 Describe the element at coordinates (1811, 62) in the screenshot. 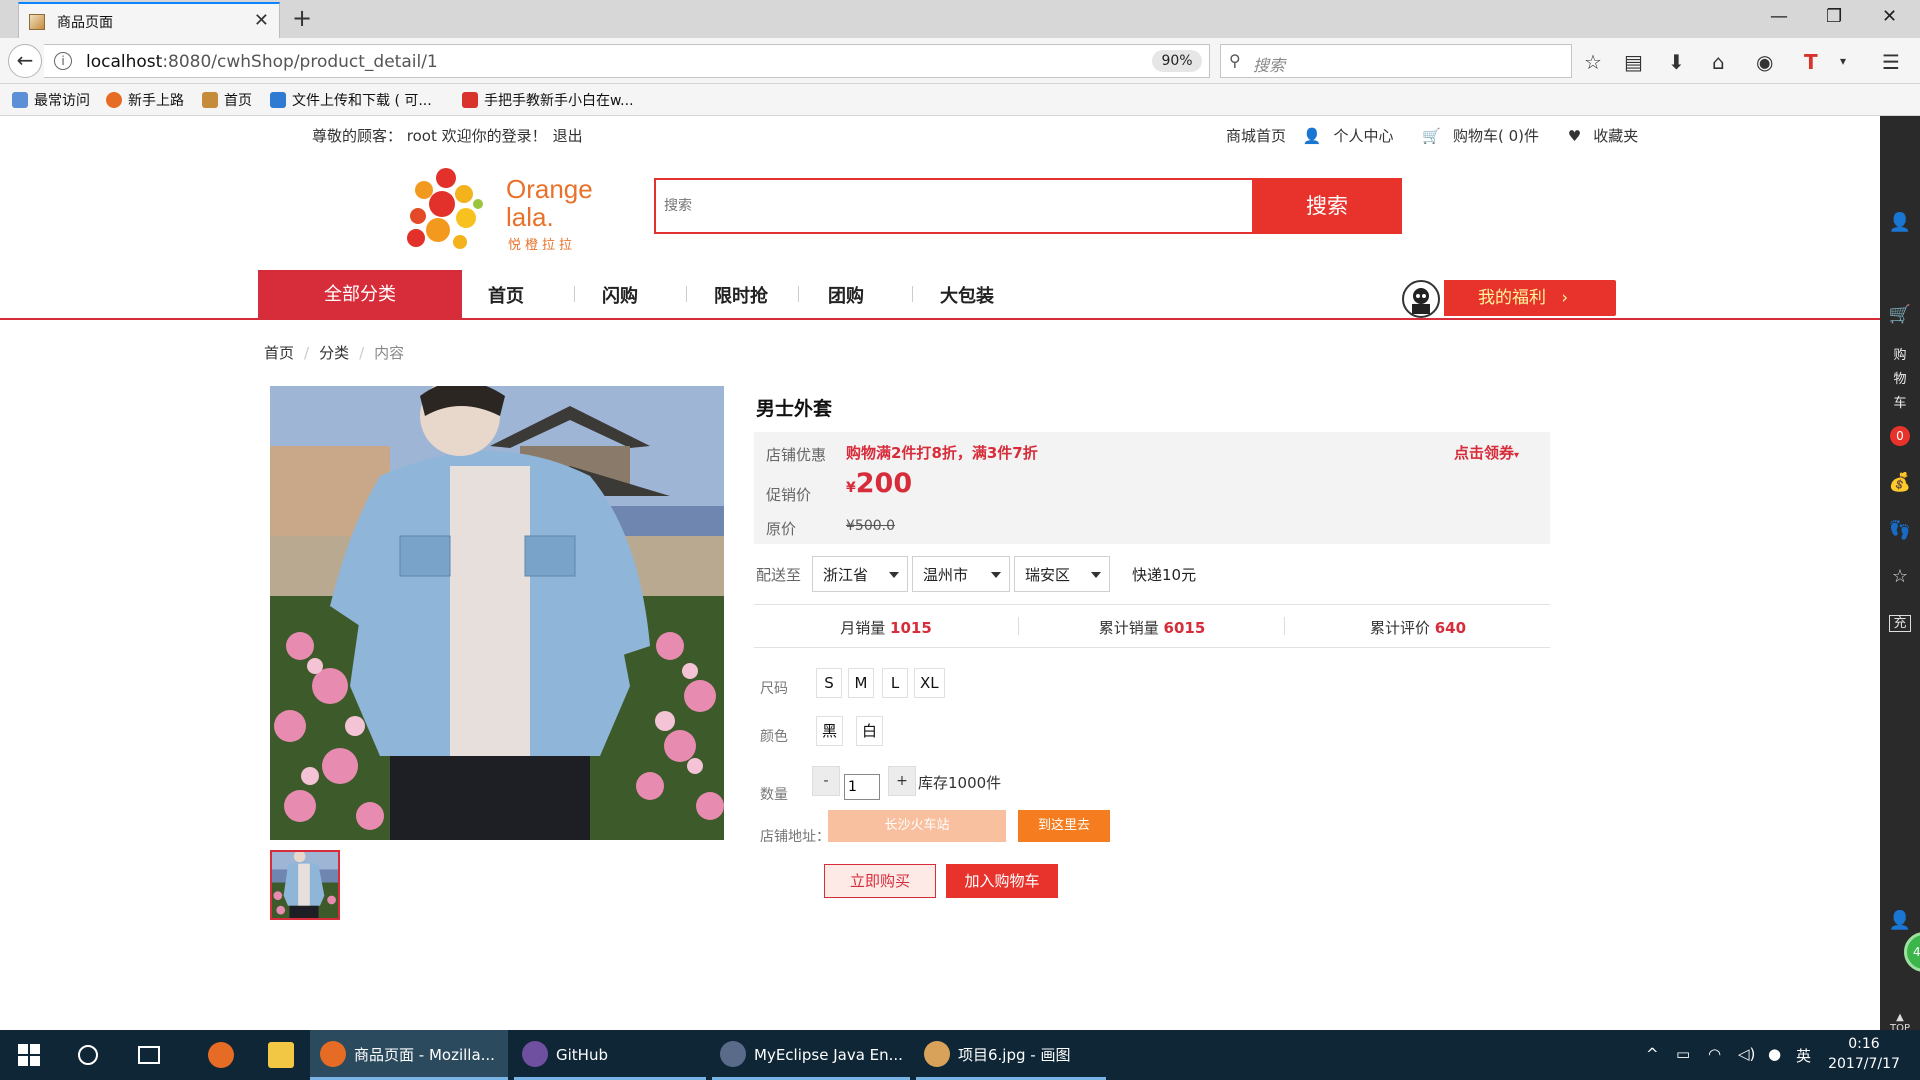

I see `translate-extension-icon: T` at that location.